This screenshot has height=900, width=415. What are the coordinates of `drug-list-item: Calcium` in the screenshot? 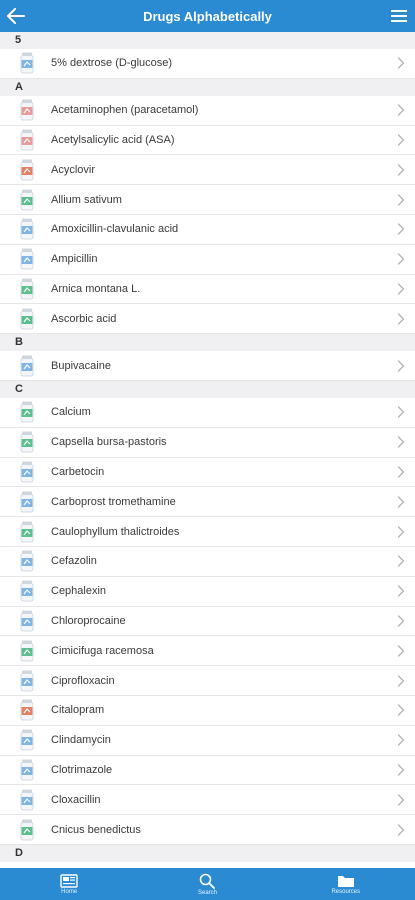 It's located at (207, 412).